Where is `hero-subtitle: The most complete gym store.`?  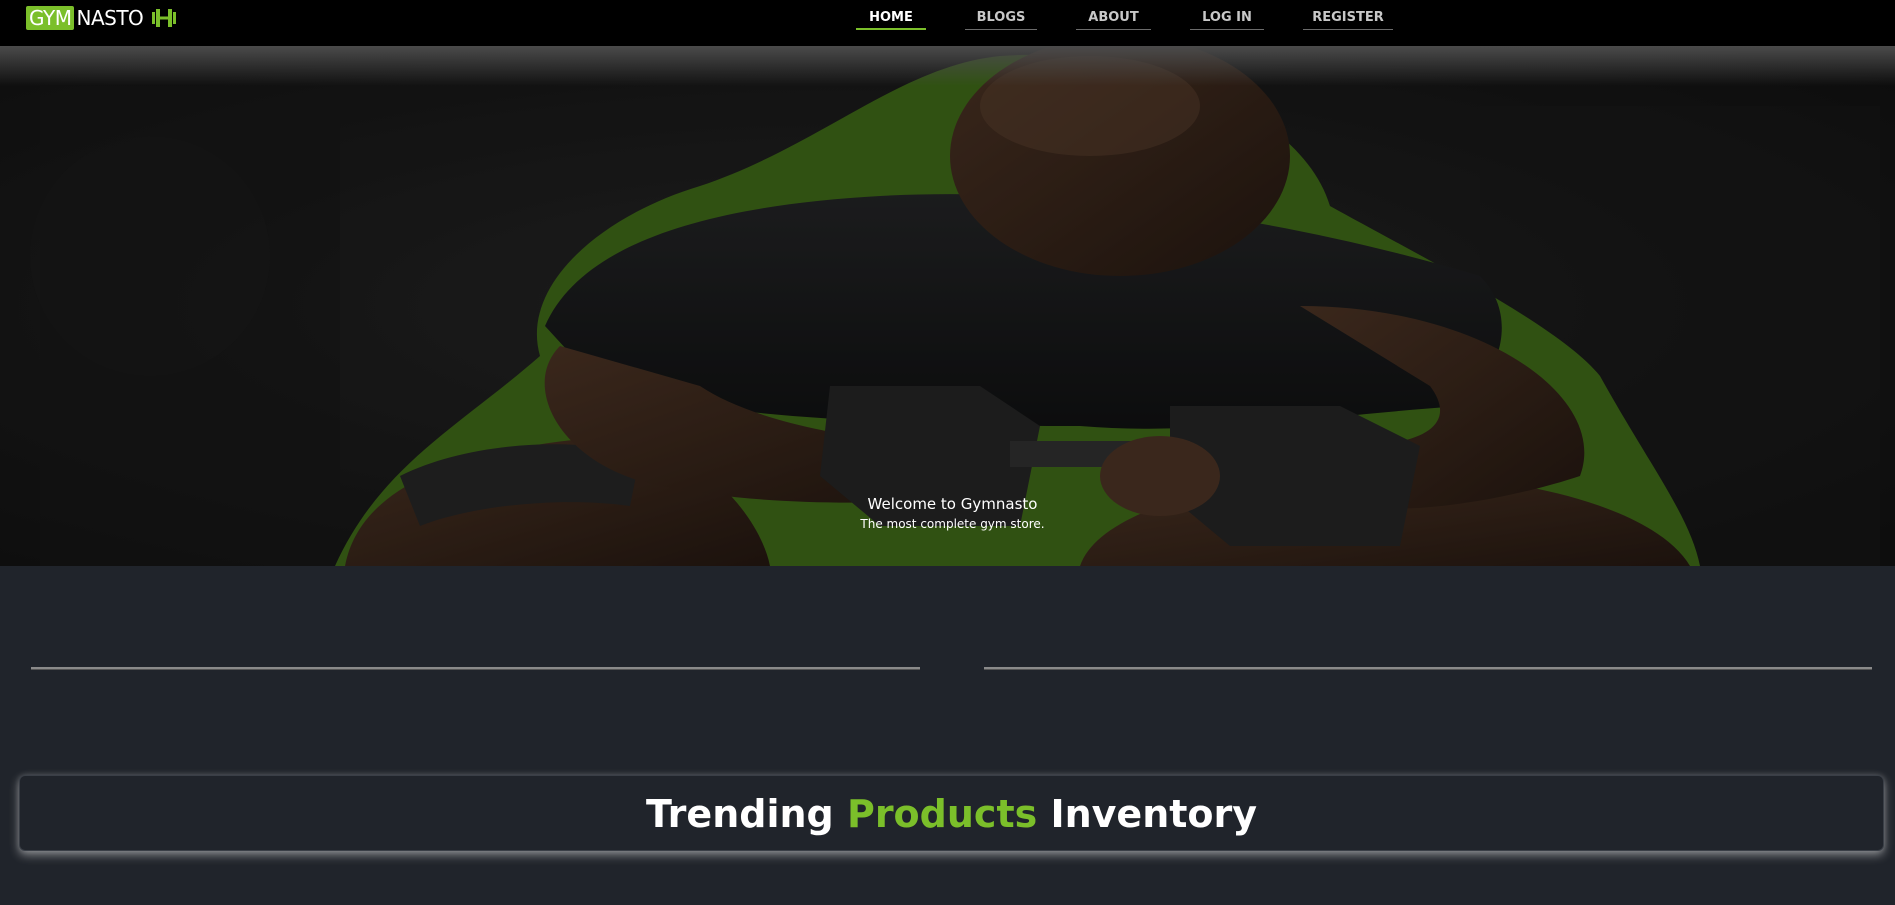
hero-subtitle: The most complete gym store. is located at coordinates (952, 524).